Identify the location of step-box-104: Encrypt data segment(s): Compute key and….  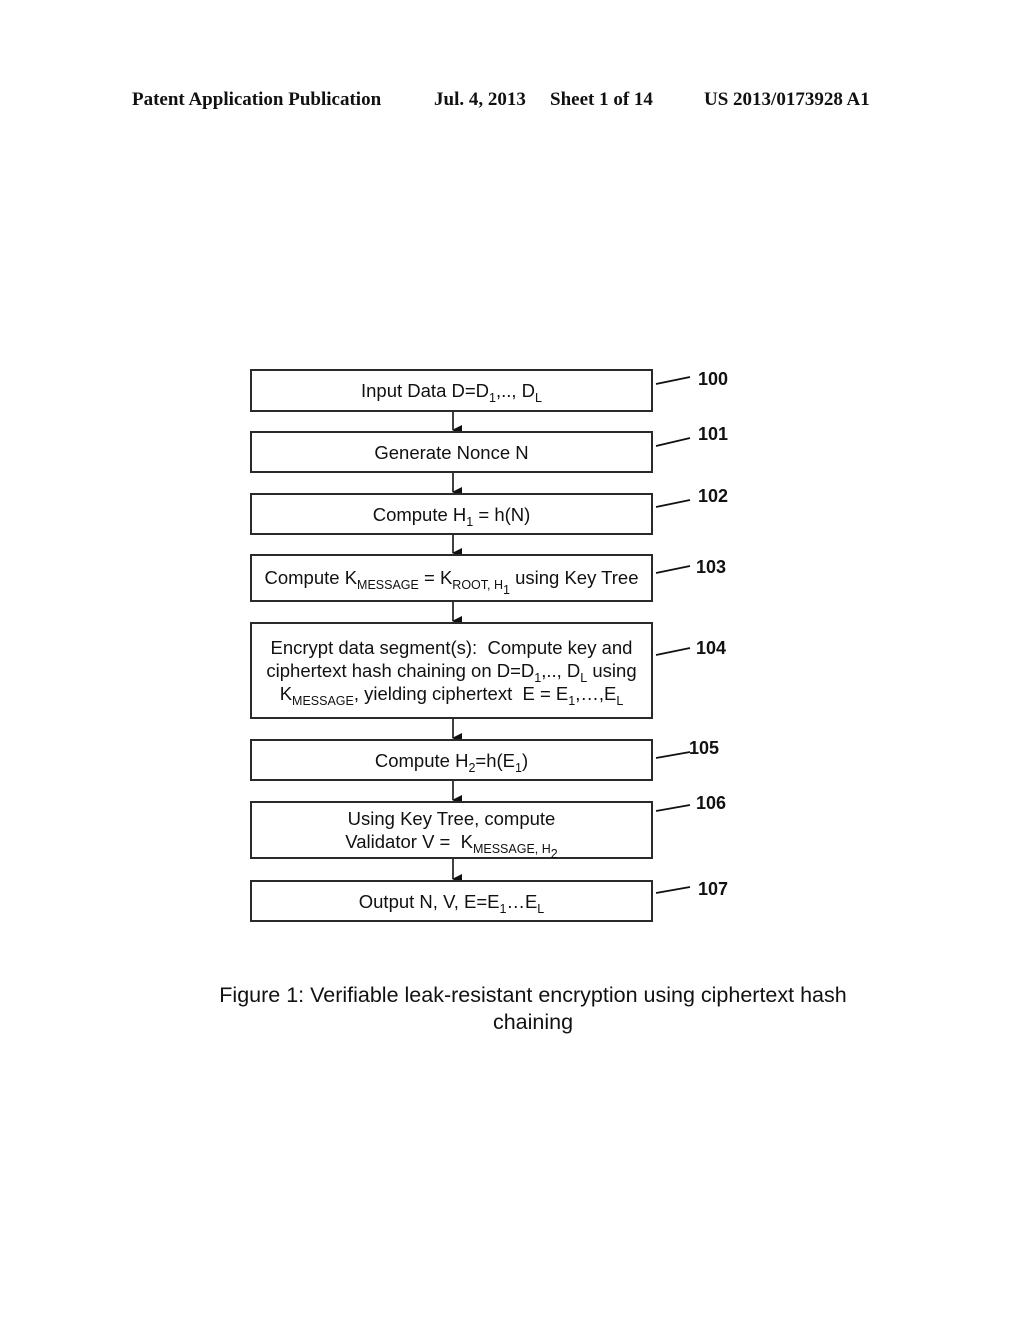
(451, 670).